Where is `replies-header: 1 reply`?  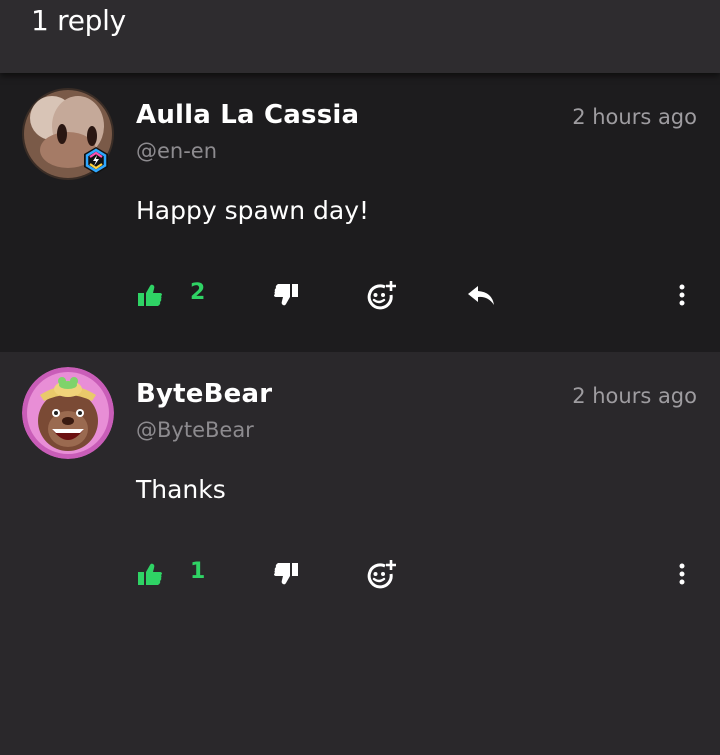
replies-header: 1 reply is located at coordinates (360, 36).